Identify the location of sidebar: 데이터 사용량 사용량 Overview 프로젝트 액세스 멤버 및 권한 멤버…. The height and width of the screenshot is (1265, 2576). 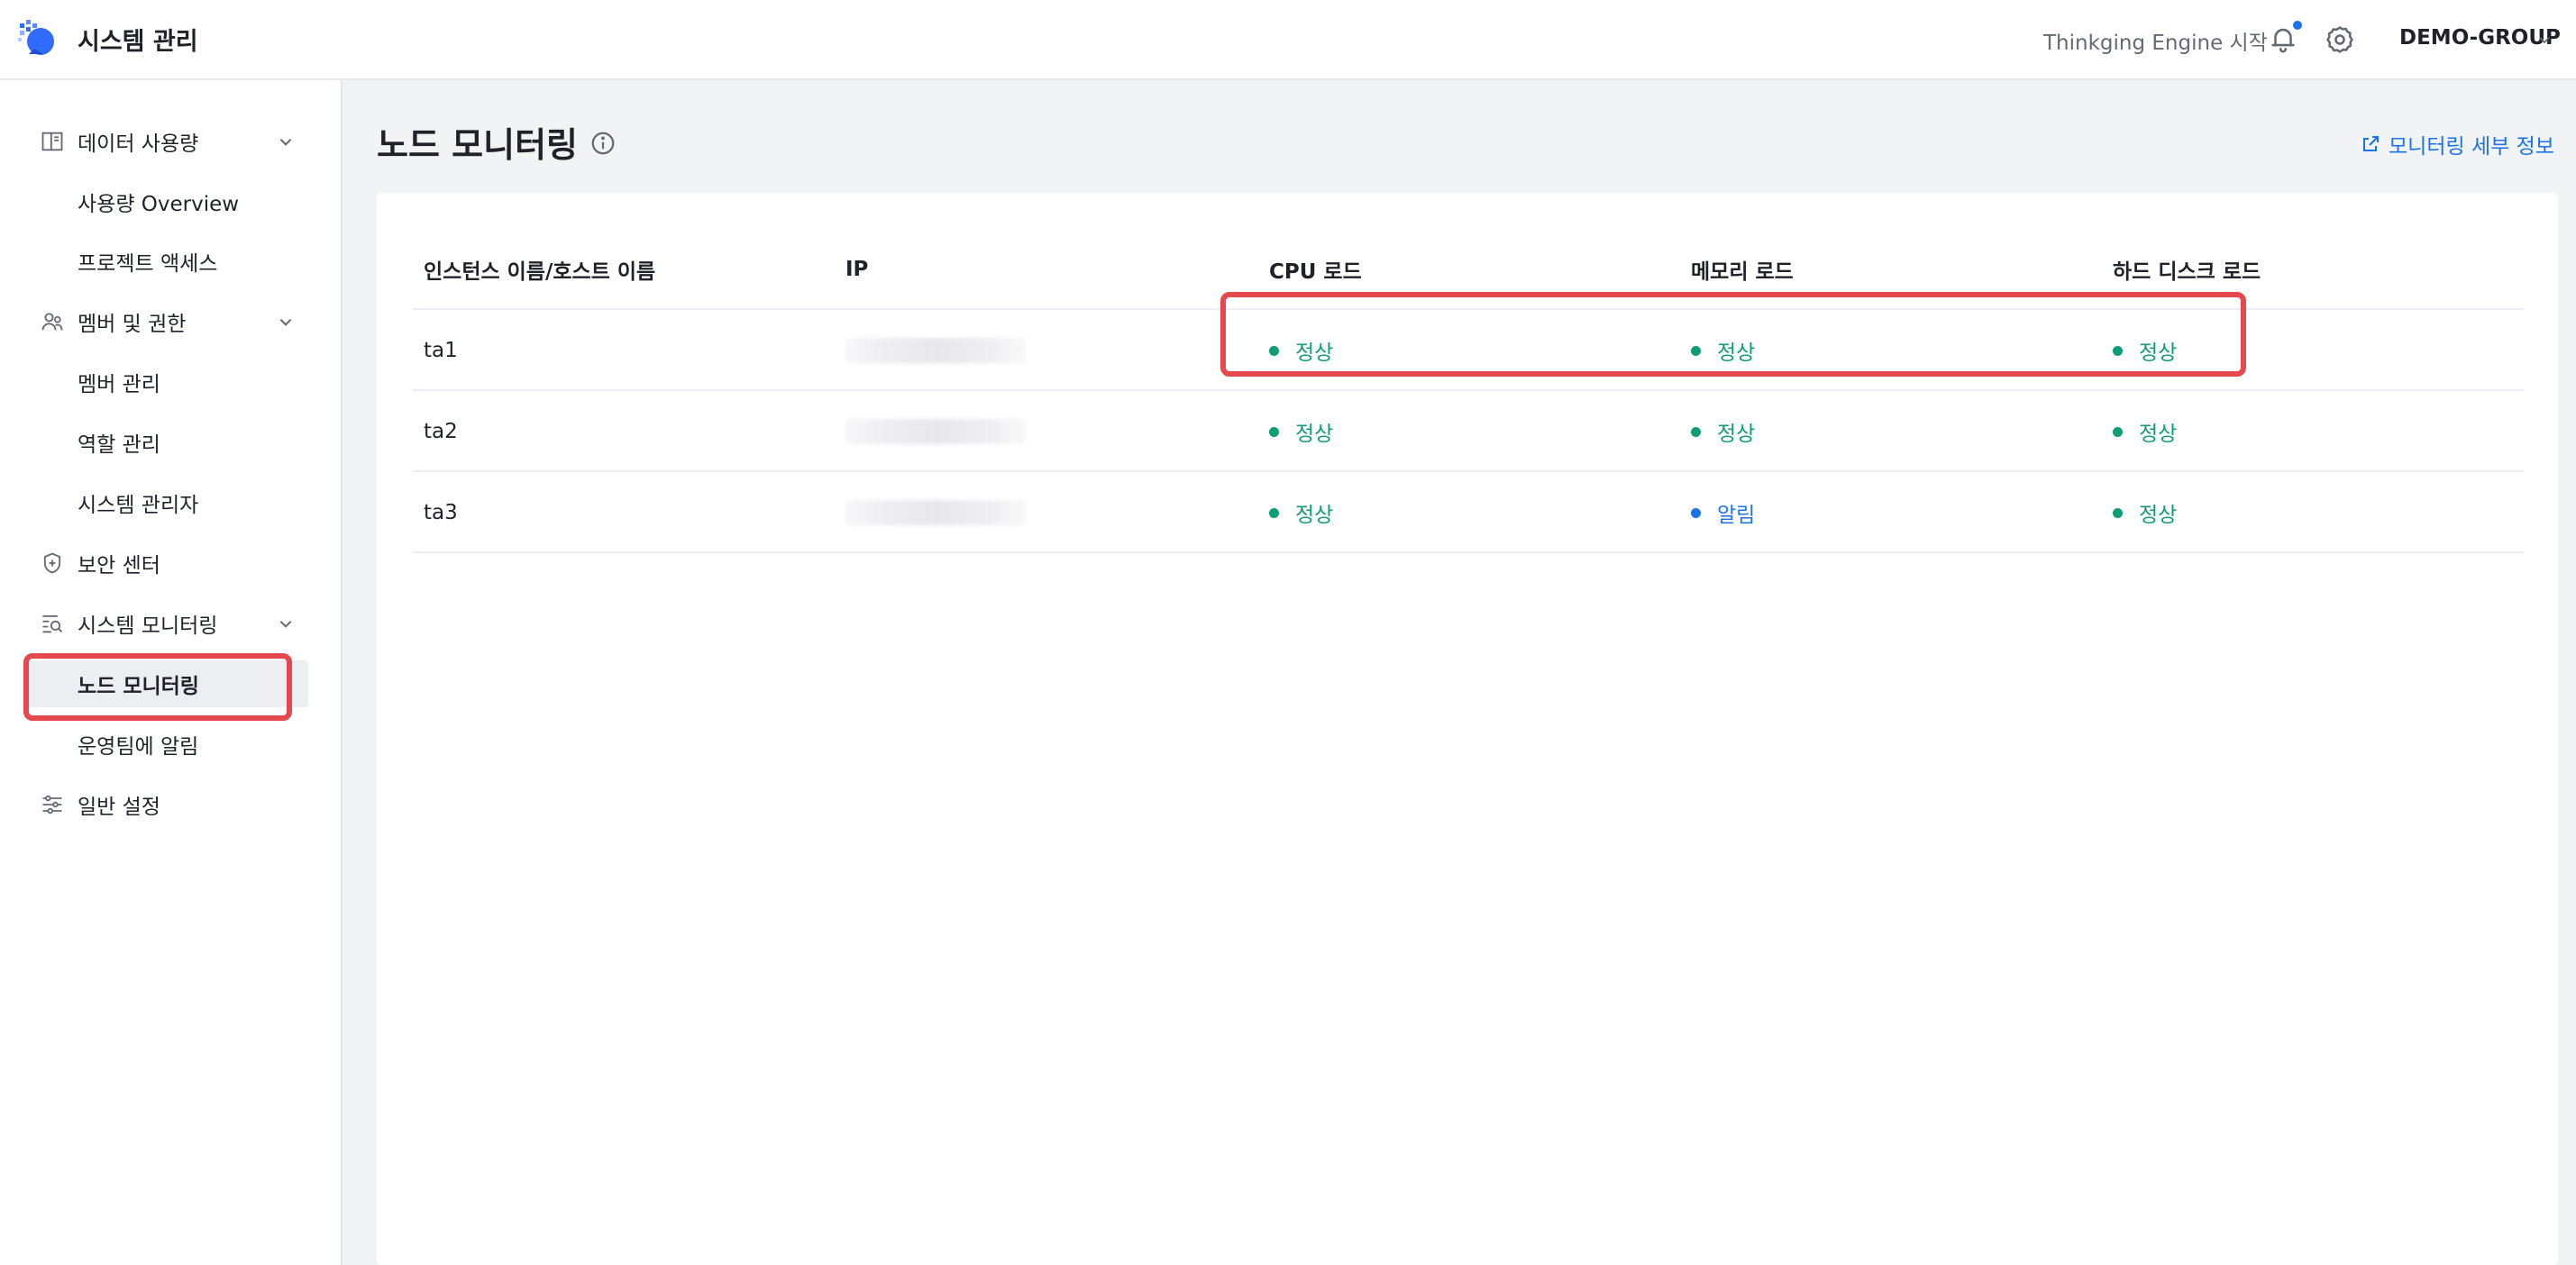
(171, 672).